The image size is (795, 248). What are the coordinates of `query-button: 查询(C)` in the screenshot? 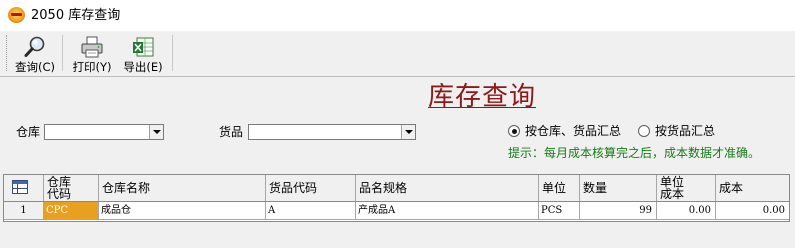 It's located at (35, 53).